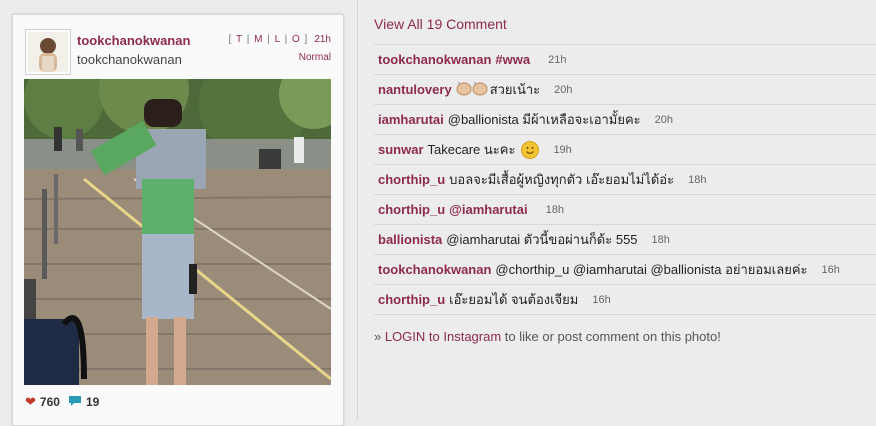 This screenshot has width=876, height=426. I want to click on comment-item: tookchanokwanan #wwa 21h, so click(625, 59).